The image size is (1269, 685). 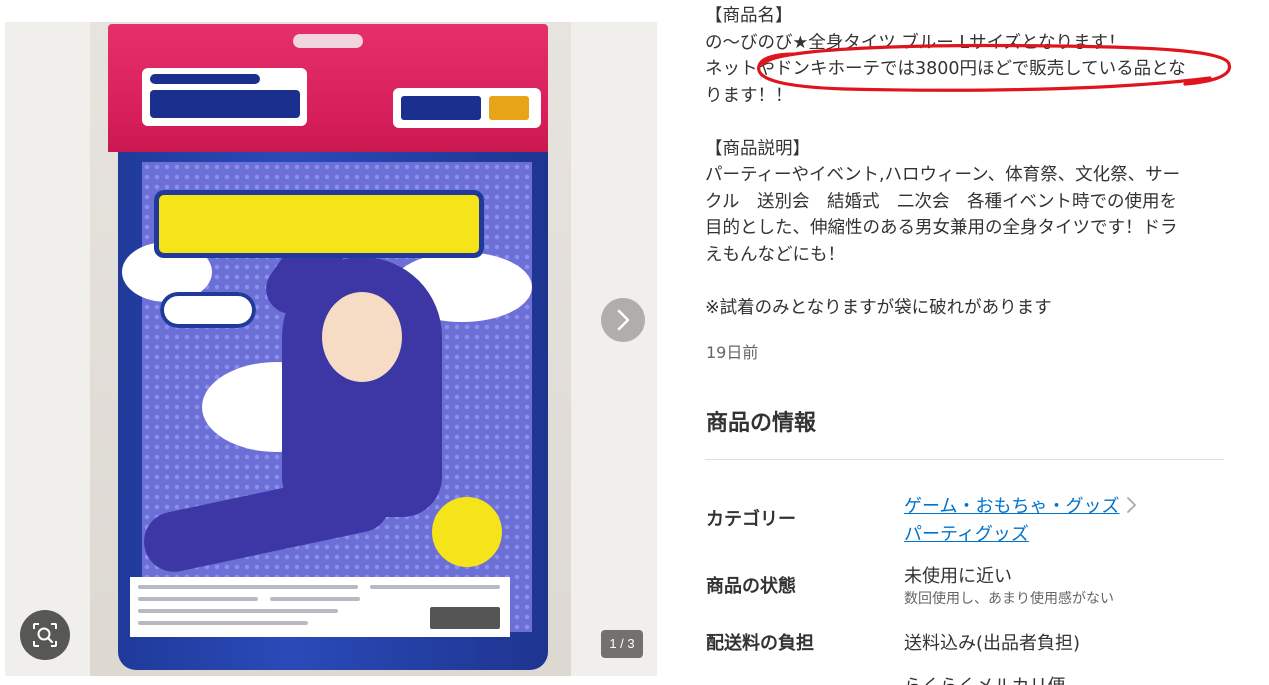 I want to click on desc-line: 目的とした、伸縮性のある男女兼用の全身タイツです！ドラ, so click(x=941, y=228).